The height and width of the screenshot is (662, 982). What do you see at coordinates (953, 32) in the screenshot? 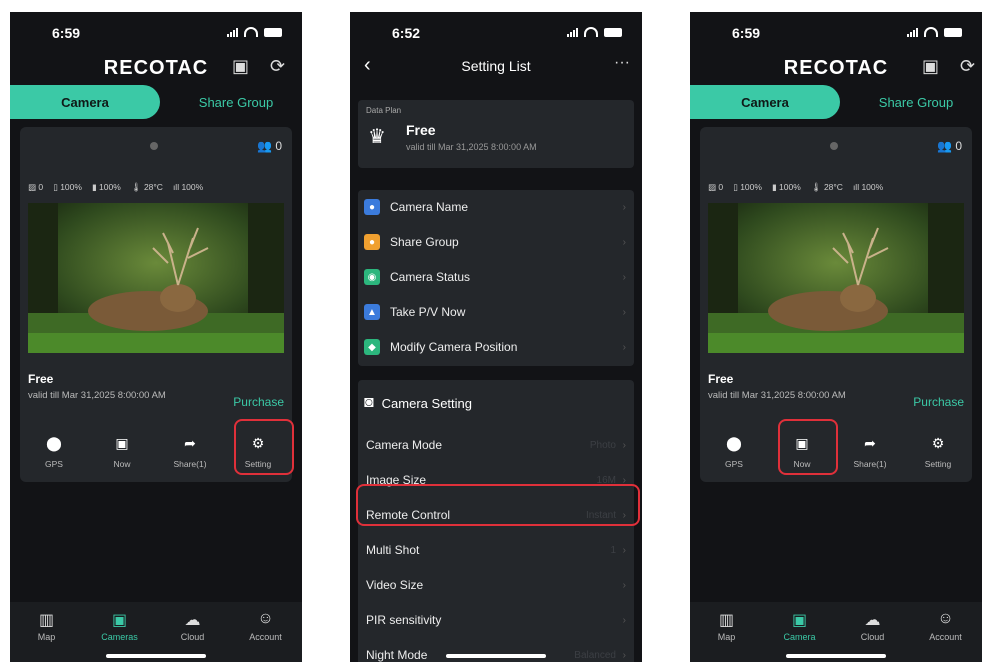
I see `battery-icon` at bounding box center [953, 32].